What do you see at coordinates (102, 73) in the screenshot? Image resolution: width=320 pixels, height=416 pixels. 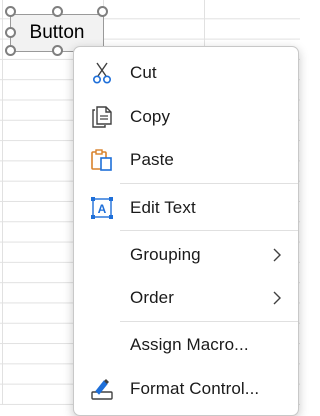 I see `scissors-icon` at bounding box center [102, 73].